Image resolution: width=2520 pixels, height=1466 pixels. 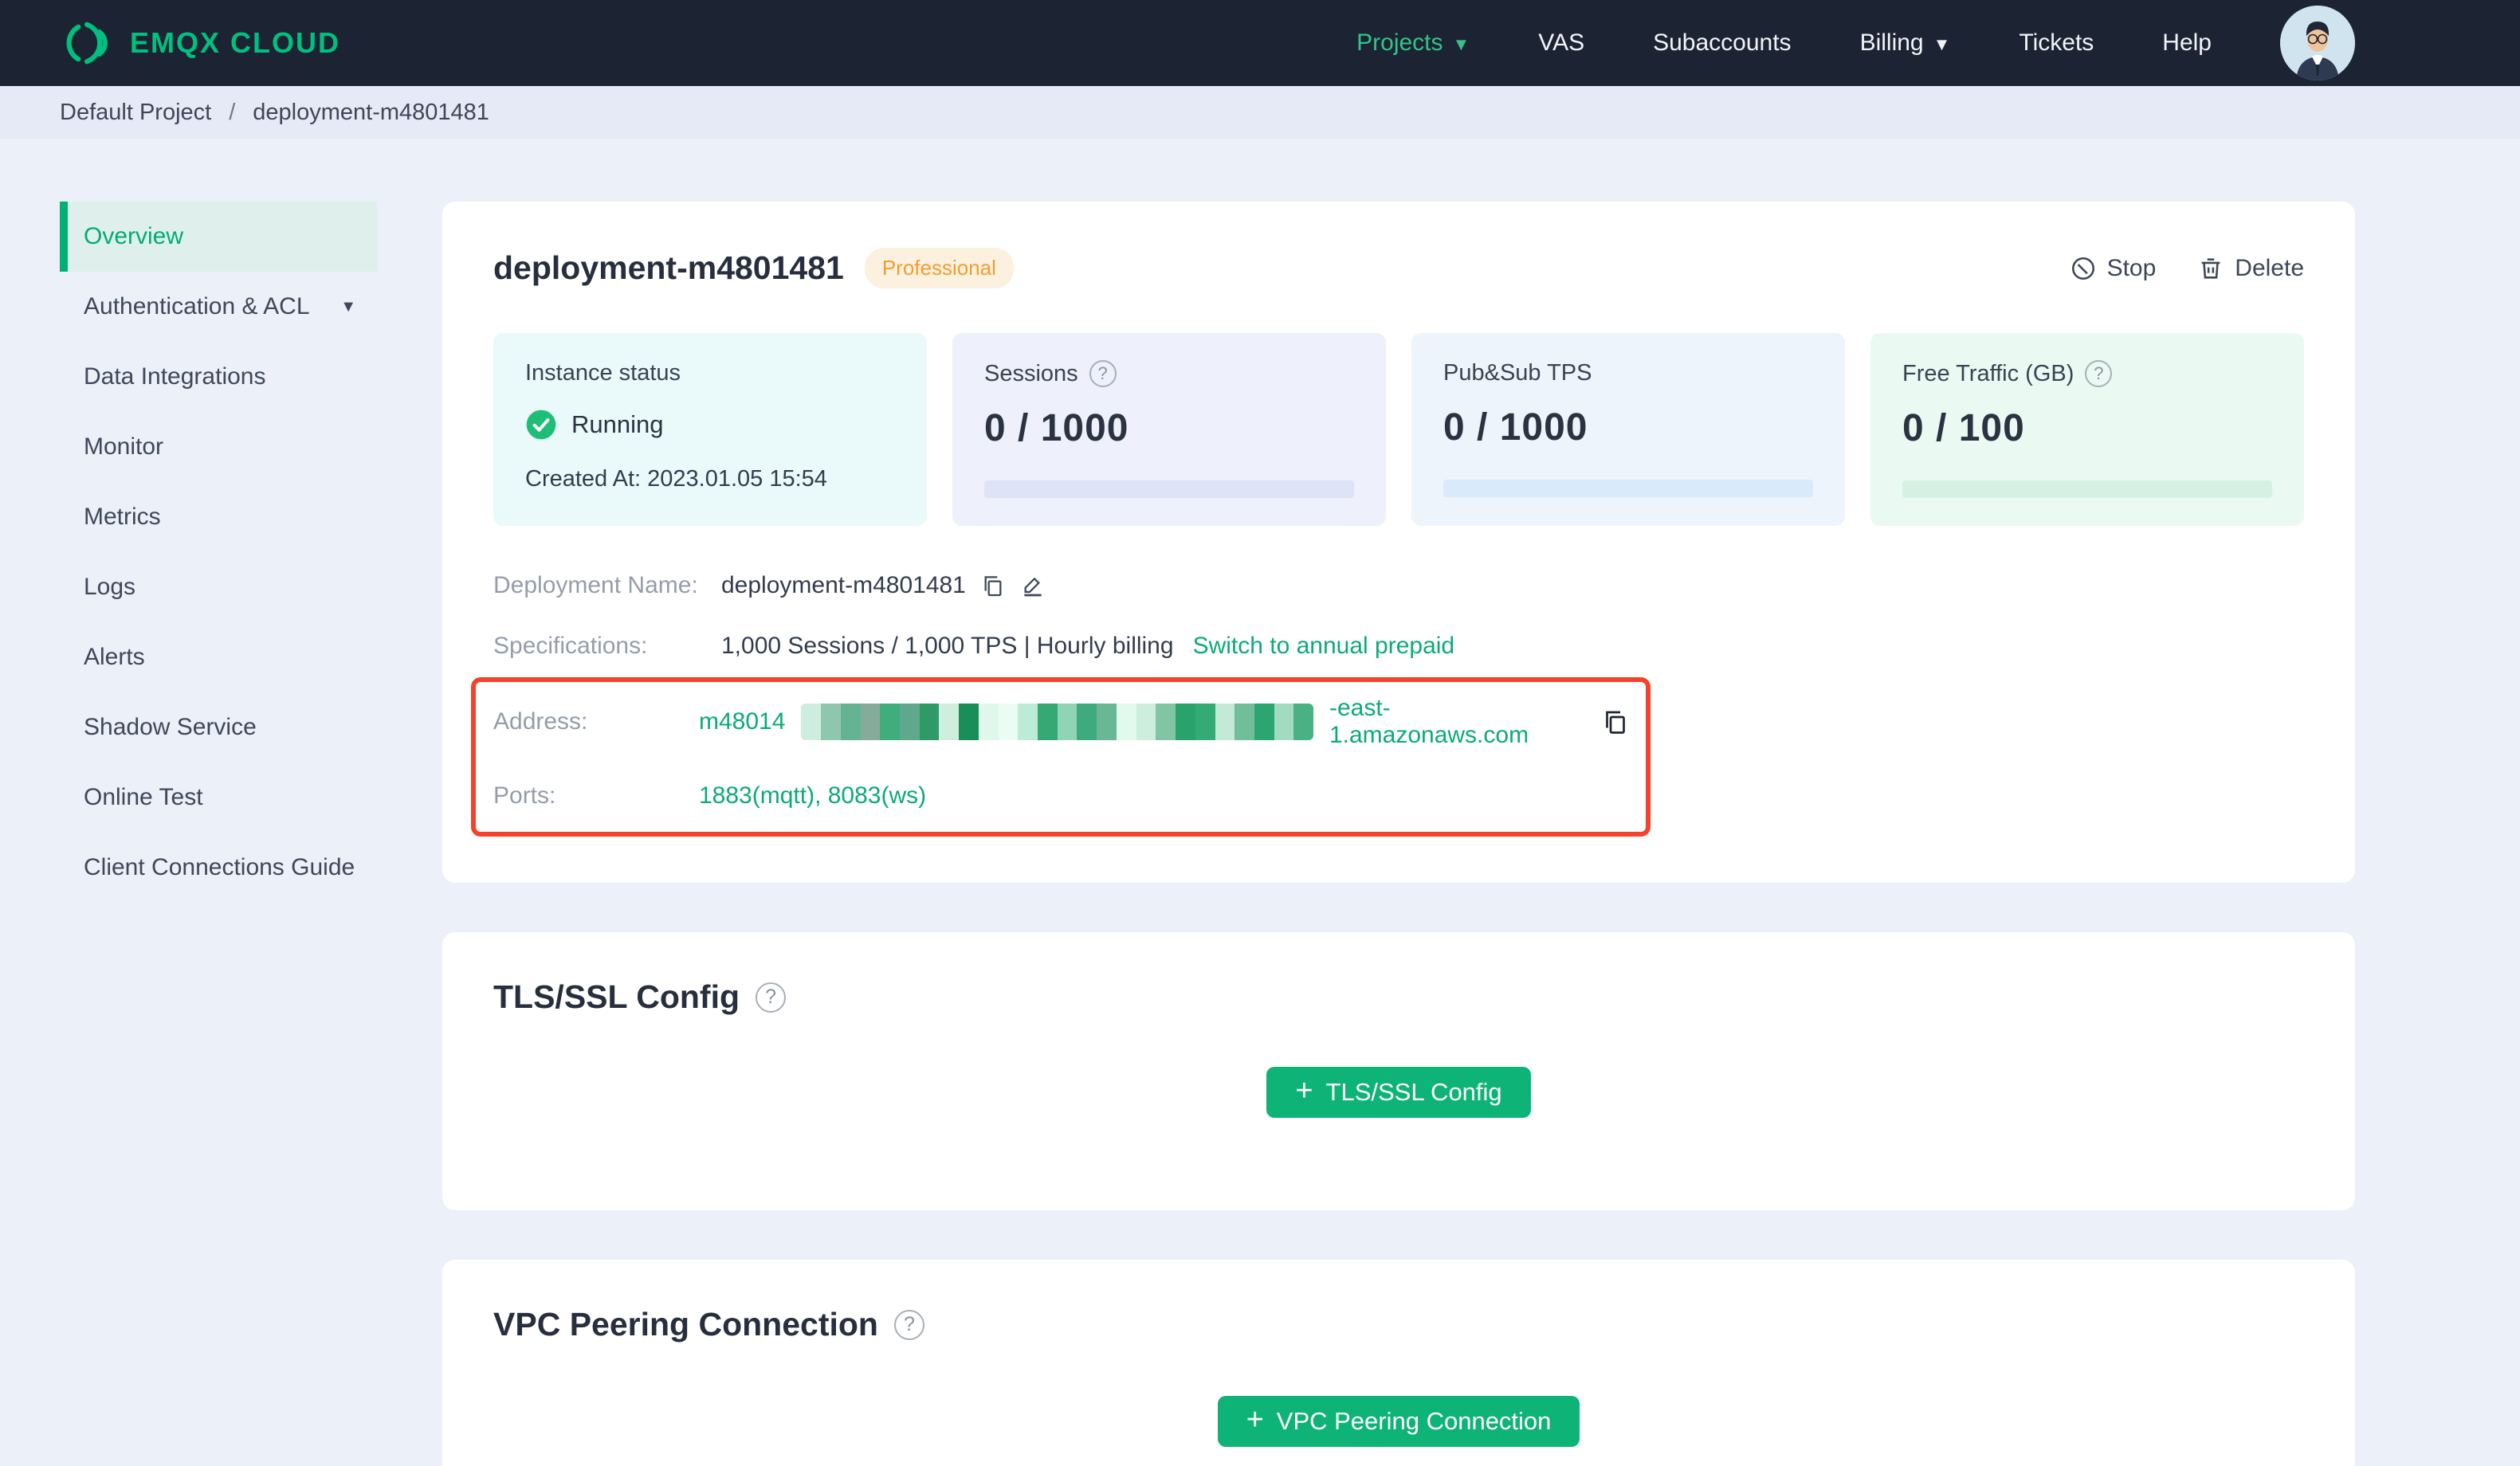 What do you see at coordinates (1398, 1421) in the screenshot?
I see `add-vpc-peering-button: + VPC Peering Connection` at bounding box center [1398, 1421].